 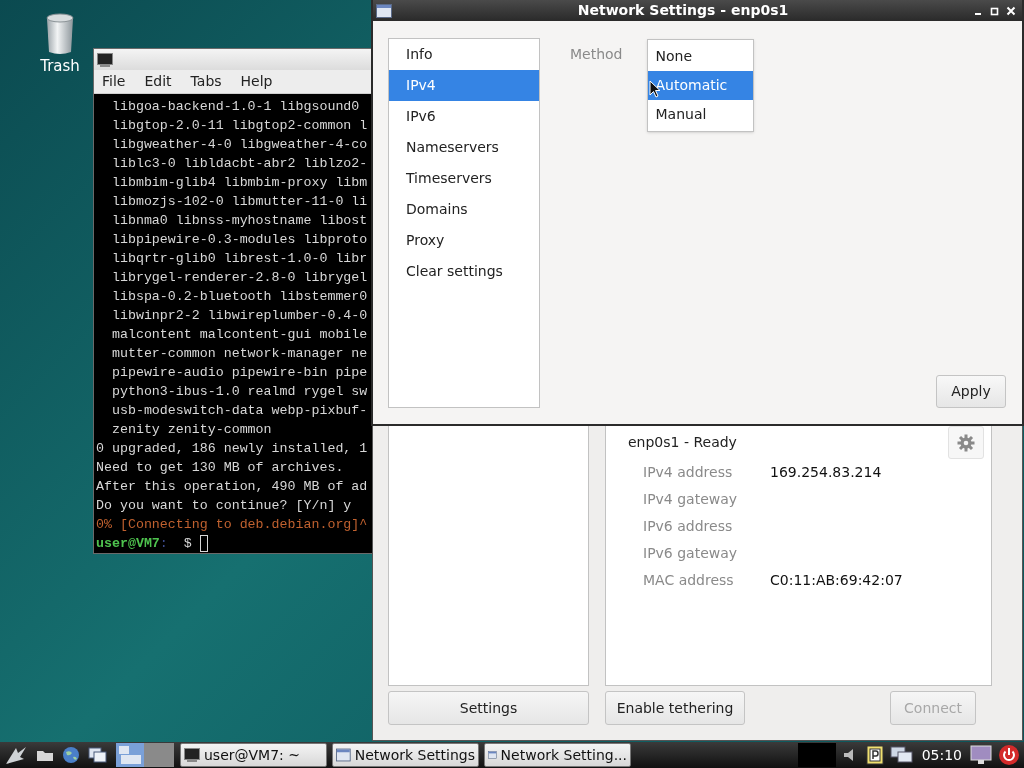 What do you see at coordinates (239, 316) in the screenshot?
I see `terminal-line: libwinpr2-2 libwireplumber-0.4-0` at bounding box center [239, 316].